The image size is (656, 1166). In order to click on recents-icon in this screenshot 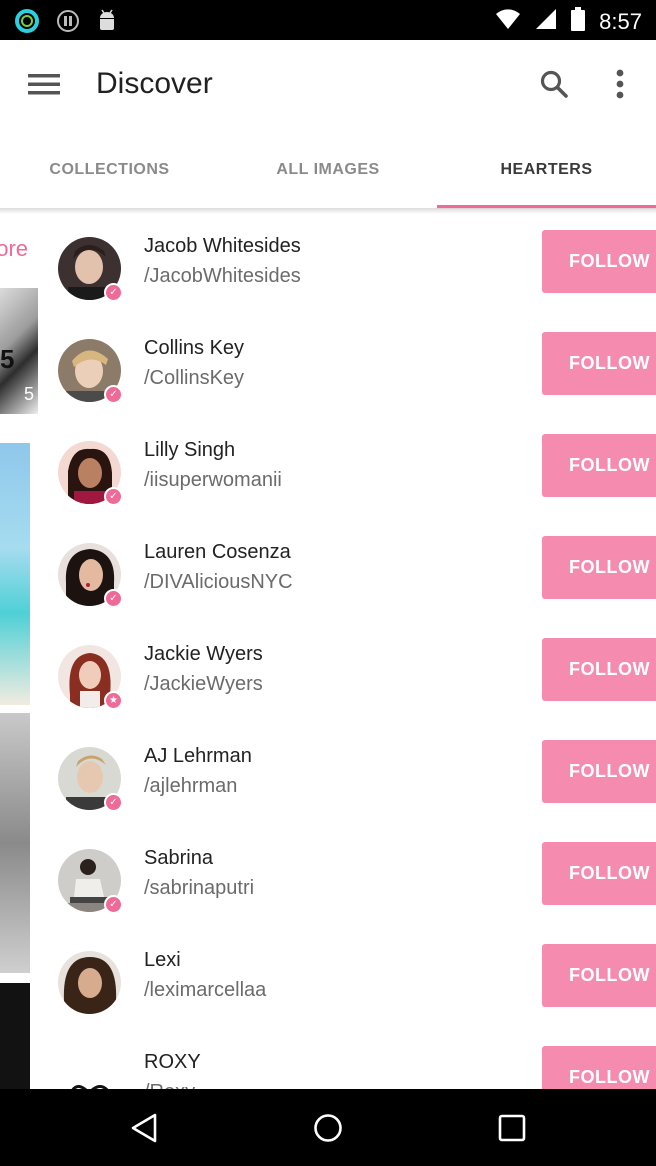, I will do `click(512, 1128)`.